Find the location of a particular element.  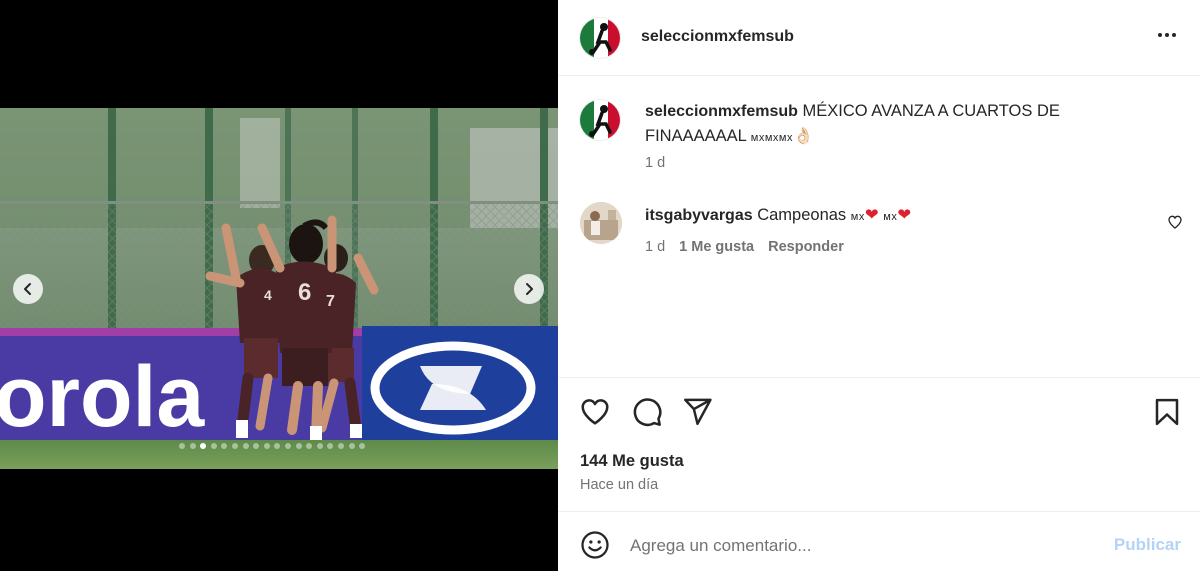

chevron-right-icon is located at coordinates (529, 289).